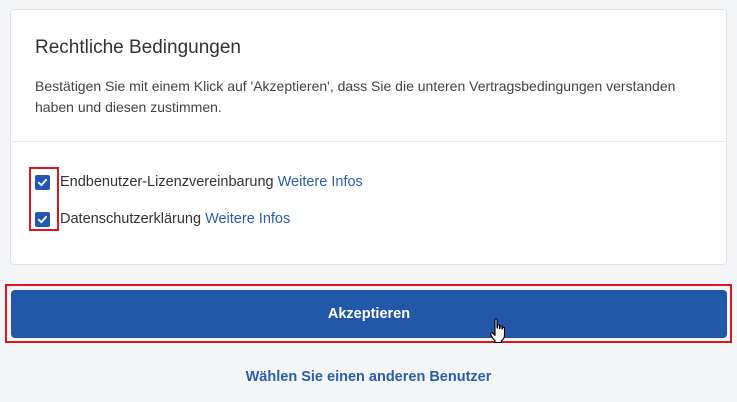 The width and height of the screenshot is (737, 402). Describe the element at coordinates (167, 182) in the screenshot. I see `eula-label: Endbenutzer-Lizenzvereinbarung` at that location.